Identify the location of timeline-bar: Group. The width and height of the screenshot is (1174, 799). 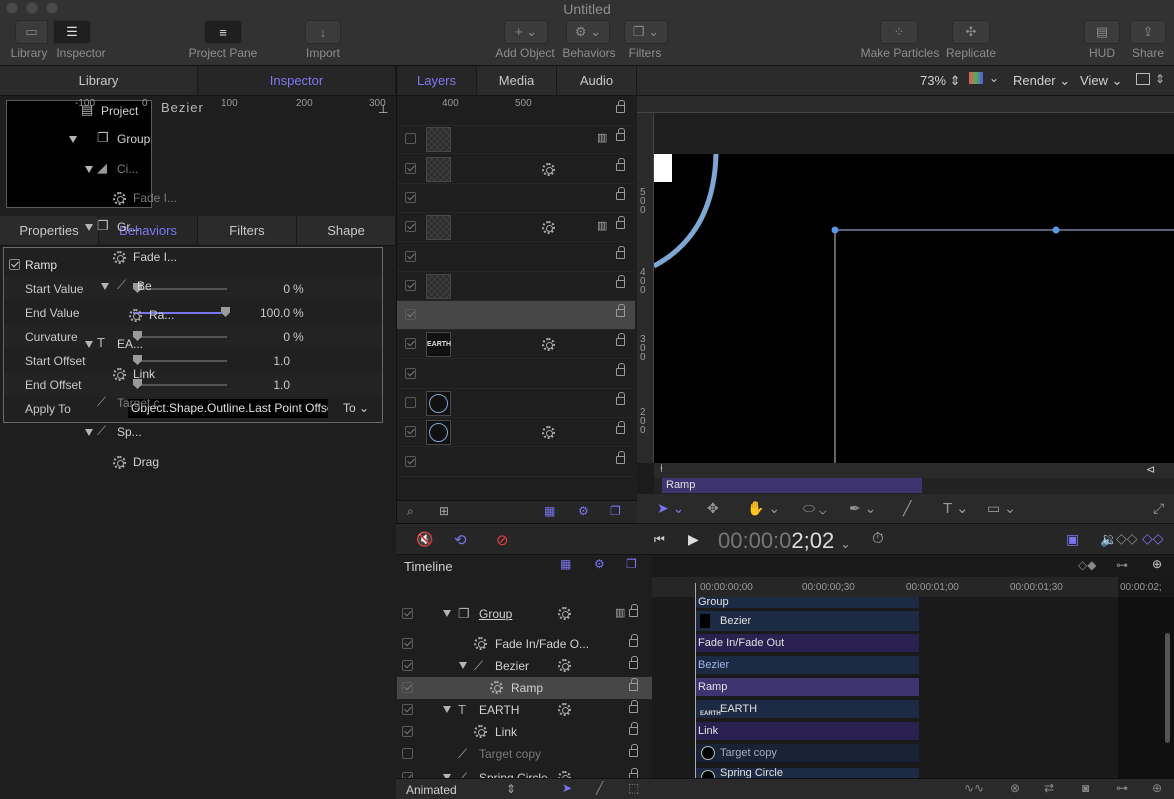
(807, 602).